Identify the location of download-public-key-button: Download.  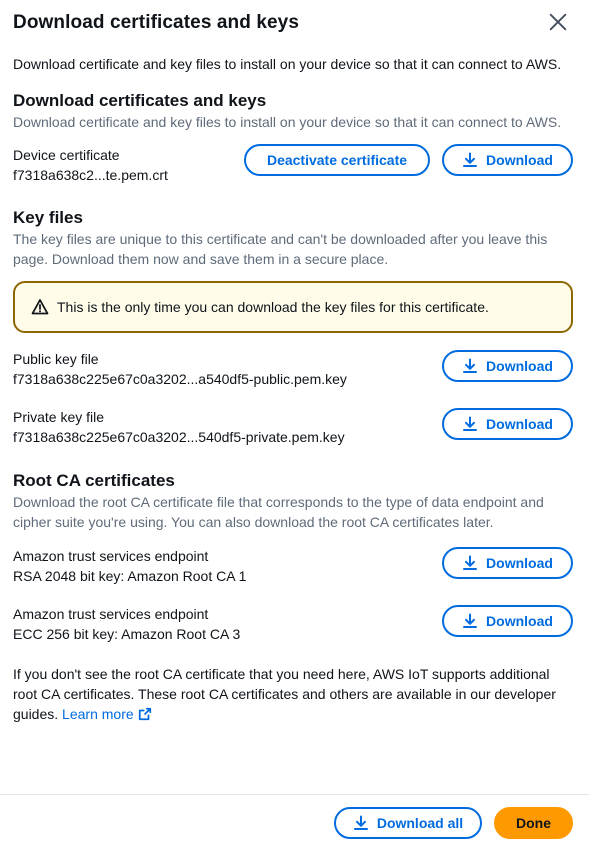
(507, 366).